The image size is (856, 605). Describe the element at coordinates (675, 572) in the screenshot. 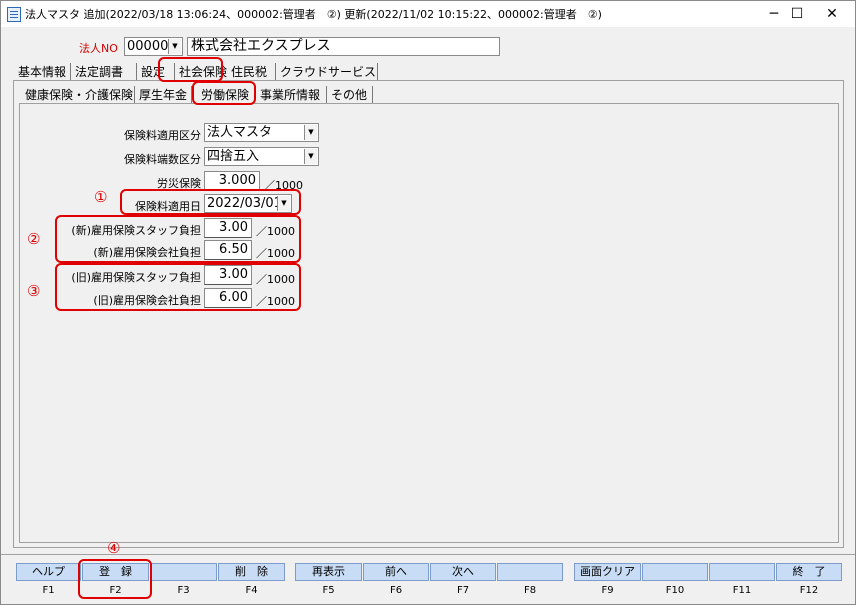

I see `f10-button` at that location.